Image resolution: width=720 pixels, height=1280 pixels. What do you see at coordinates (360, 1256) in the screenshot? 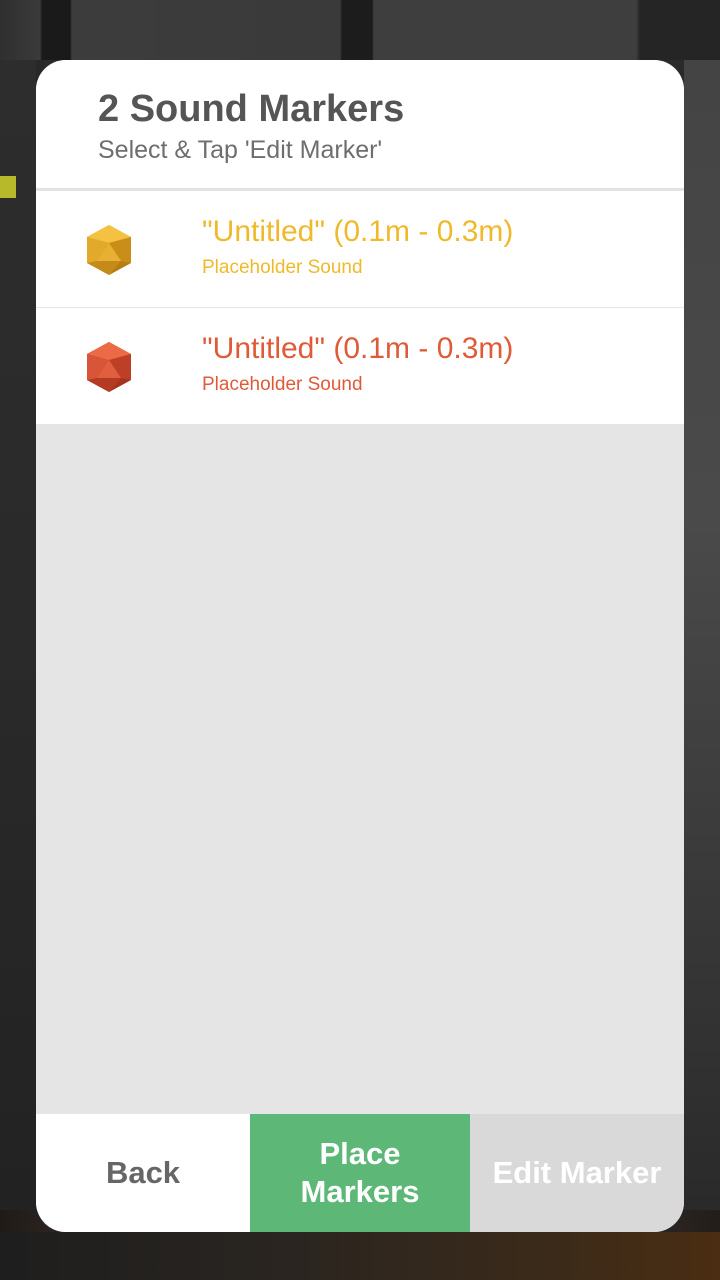
I see `camera-floor` at bounding box center [360, 1256].